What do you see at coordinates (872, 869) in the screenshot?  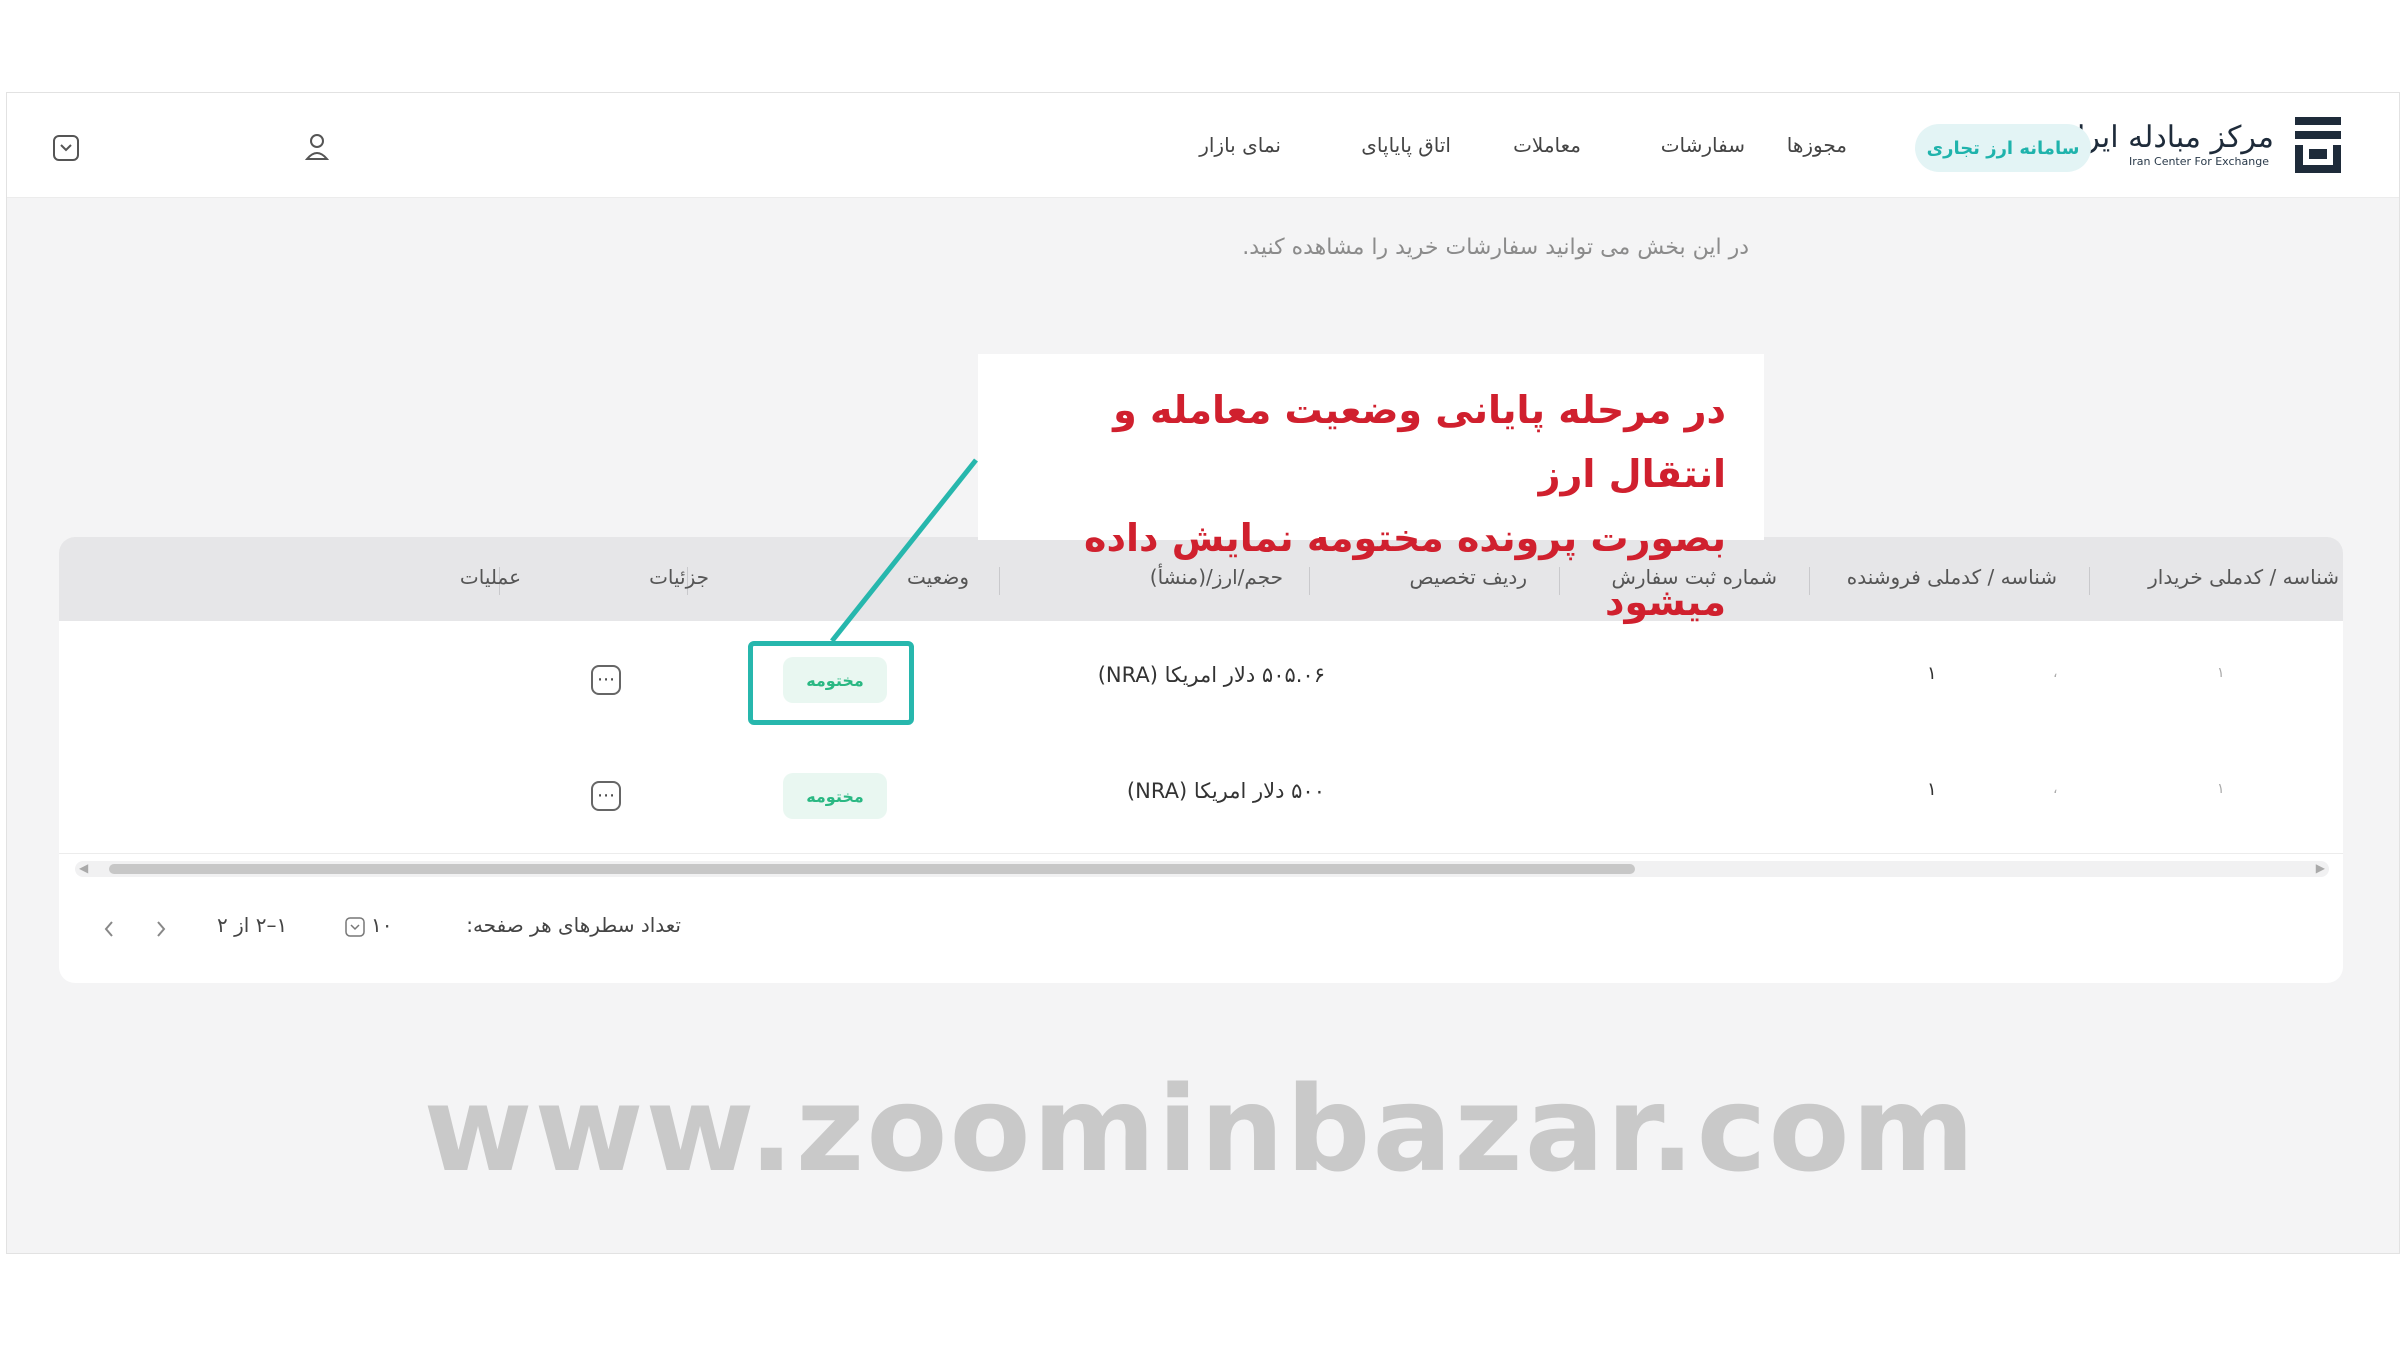 I see `scrollbar-thumb` at bounding box center [872, 869].